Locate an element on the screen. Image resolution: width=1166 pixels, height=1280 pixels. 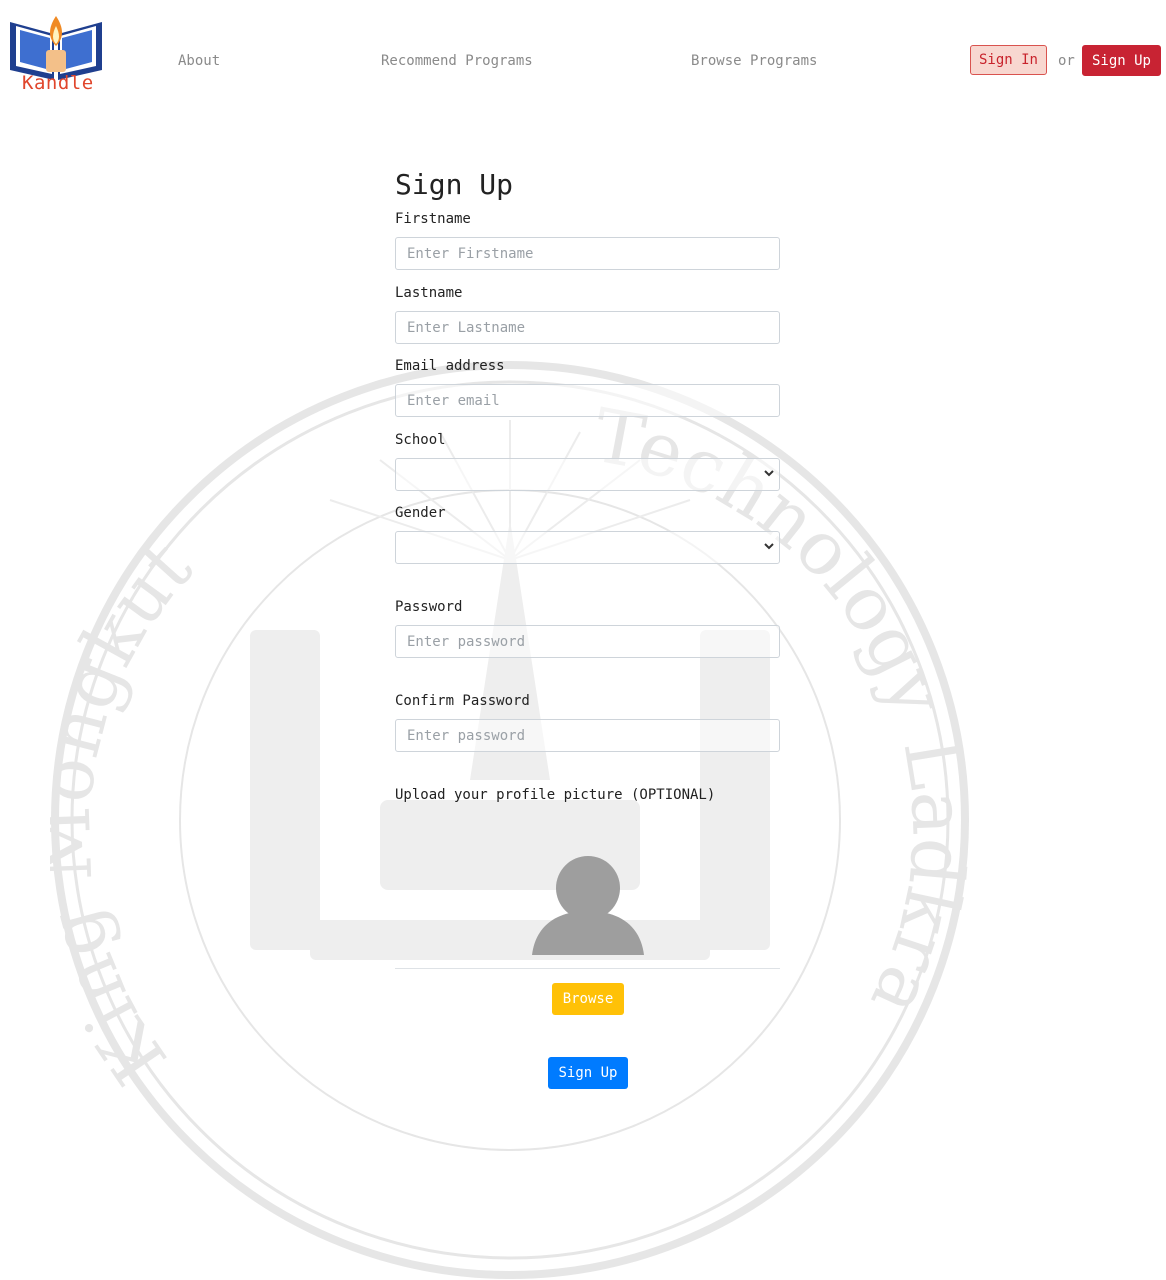
confirm-password-label: Confirm Password is located at coordinates (462, 701).